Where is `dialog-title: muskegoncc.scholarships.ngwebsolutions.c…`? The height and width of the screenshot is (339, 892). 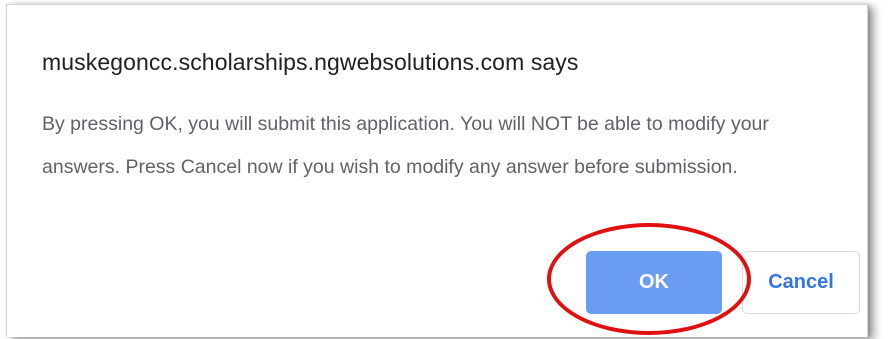 dialog-title: muskegoncc.scholarships.ngwebsolutions.c… is located at coordinates (310, 62).